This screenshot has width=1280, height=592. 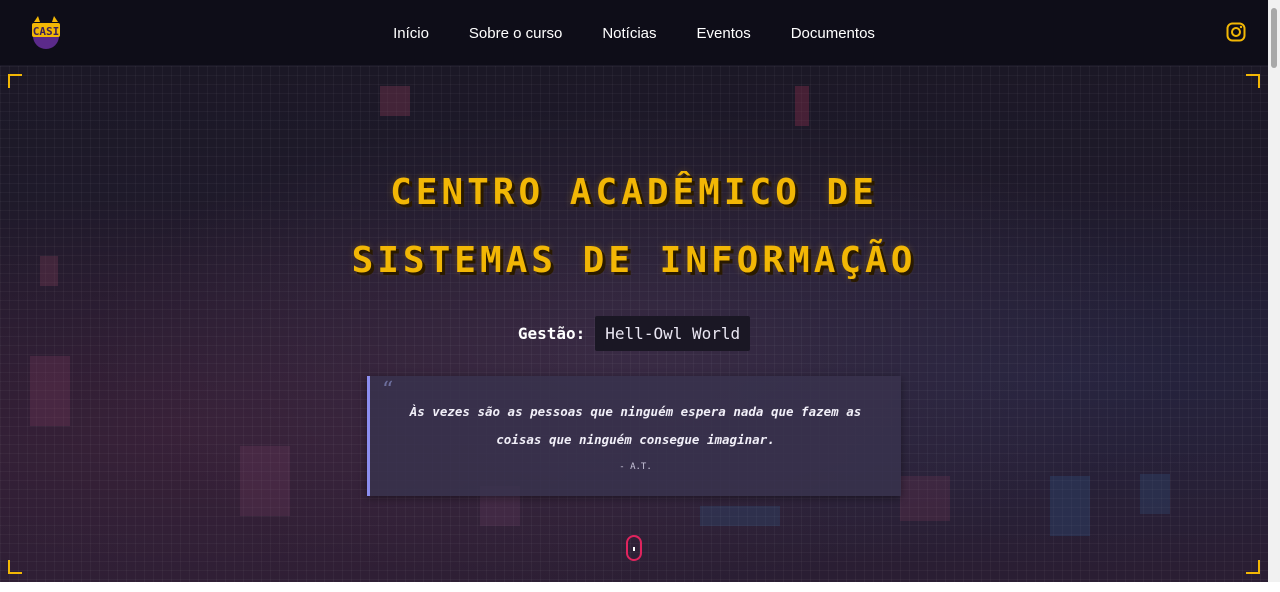 What do you see at coordinates (635, 467) in the screenshot?
I see `quote-author: - A.T.` at bounding box center [635, 467].